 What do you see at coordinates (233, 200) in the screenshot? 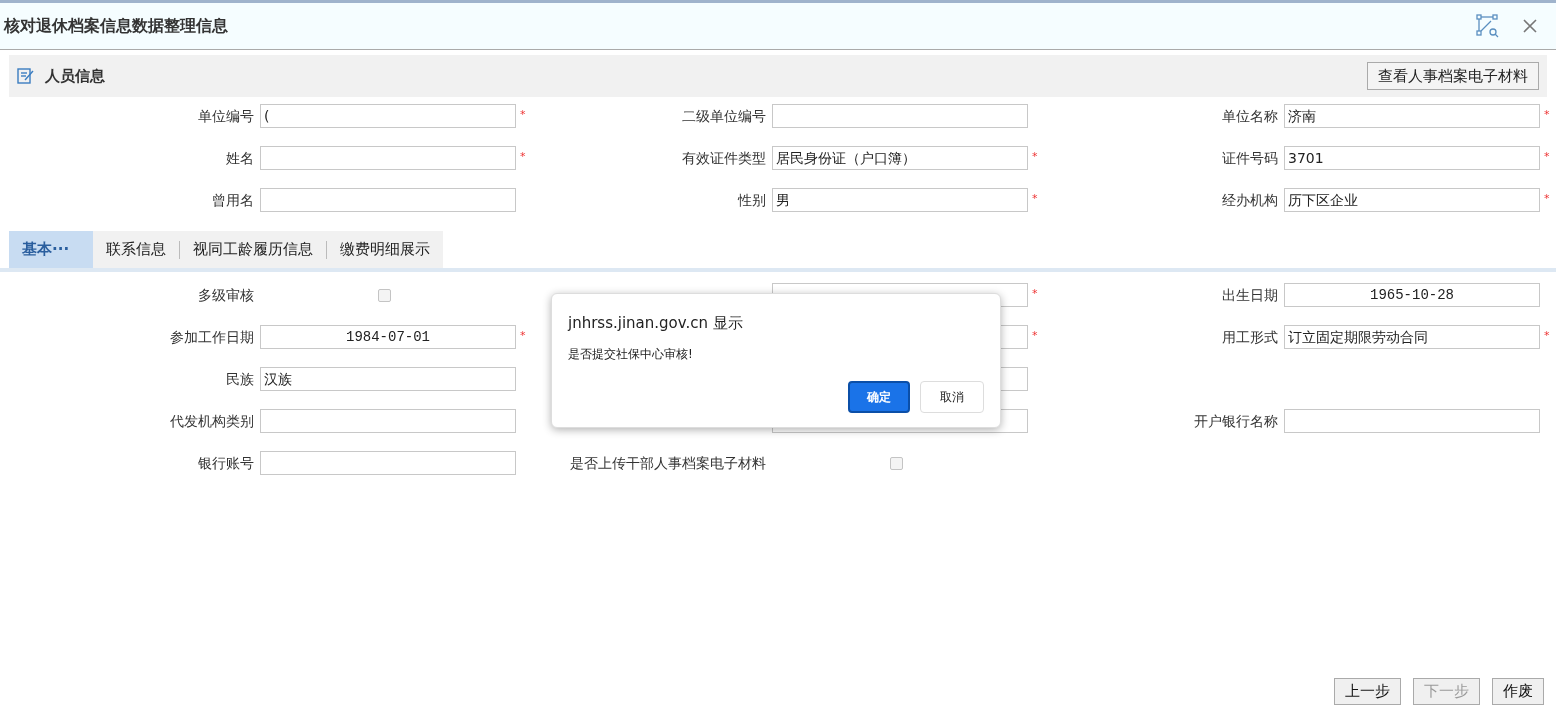
I see `field-label: 曾用名` at bounding box center [233, 200].